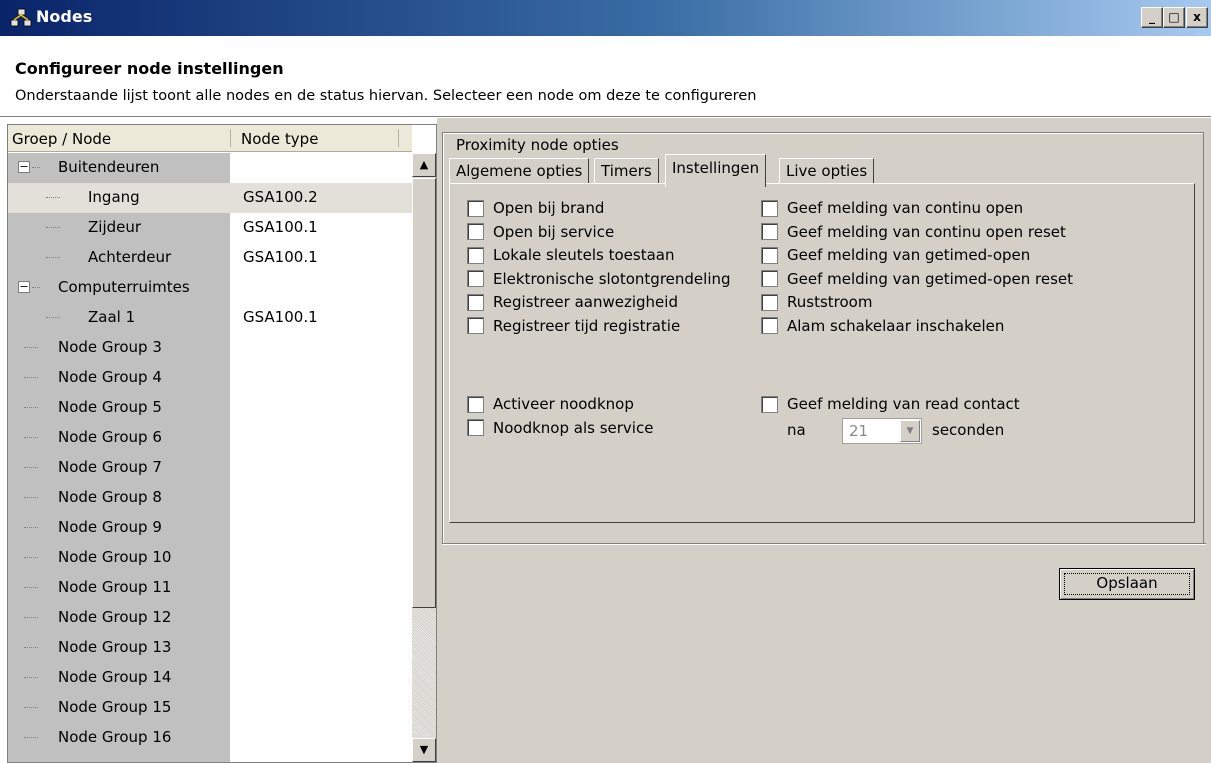  I want to click on tree-row: Achterdeur GSA100.1, so click(210, 258).